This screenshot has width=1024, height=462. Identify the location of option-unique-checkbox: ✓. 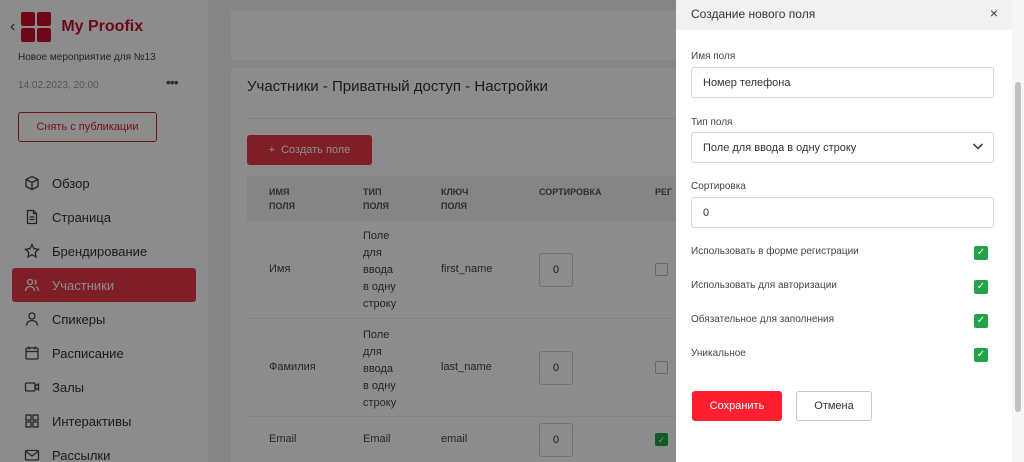
(981, 355).